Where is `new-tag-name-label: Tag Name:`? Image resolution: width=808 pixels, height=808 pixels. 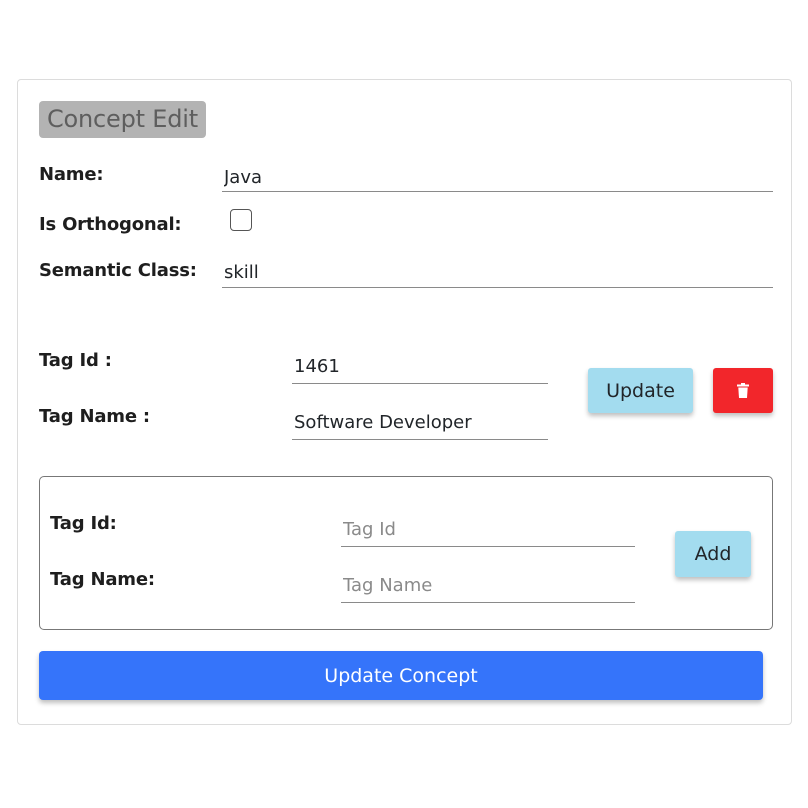
new-tag-name-label: Tag Name: is located at coordinates (102, 579).